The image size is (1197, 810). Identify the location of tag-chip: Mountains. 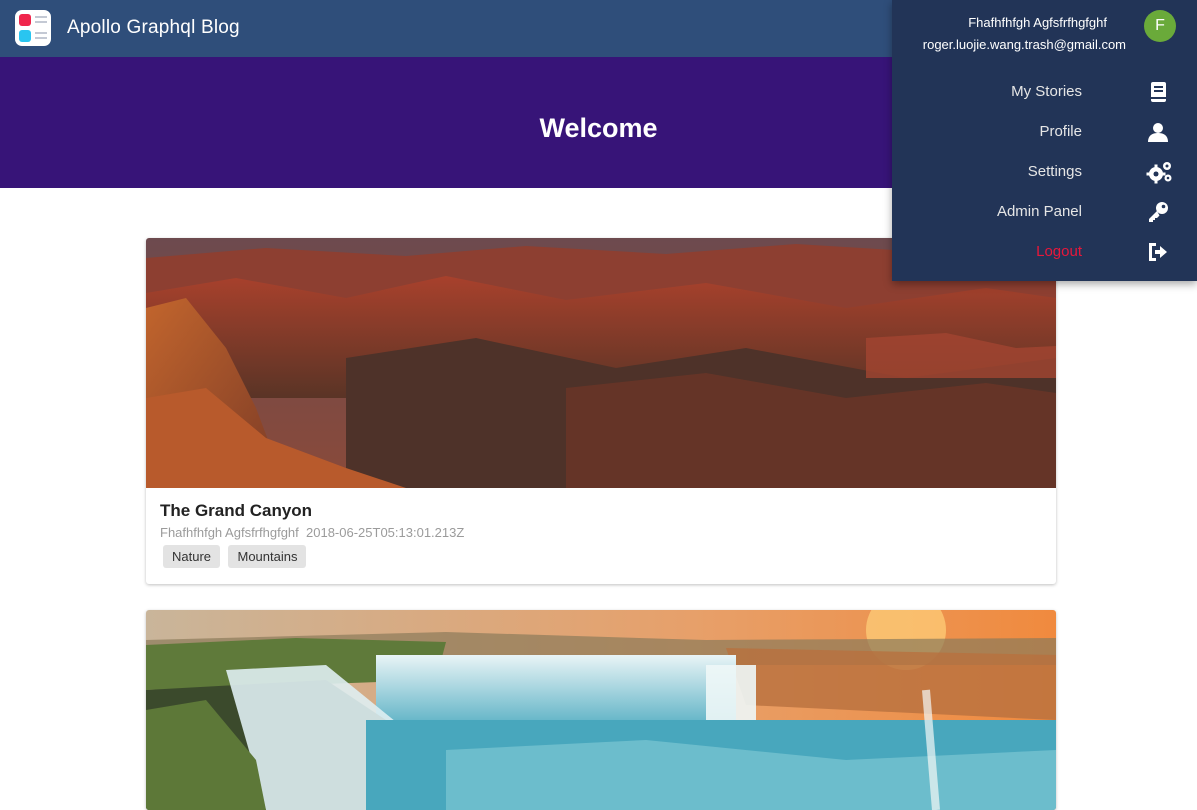
(267, 556).